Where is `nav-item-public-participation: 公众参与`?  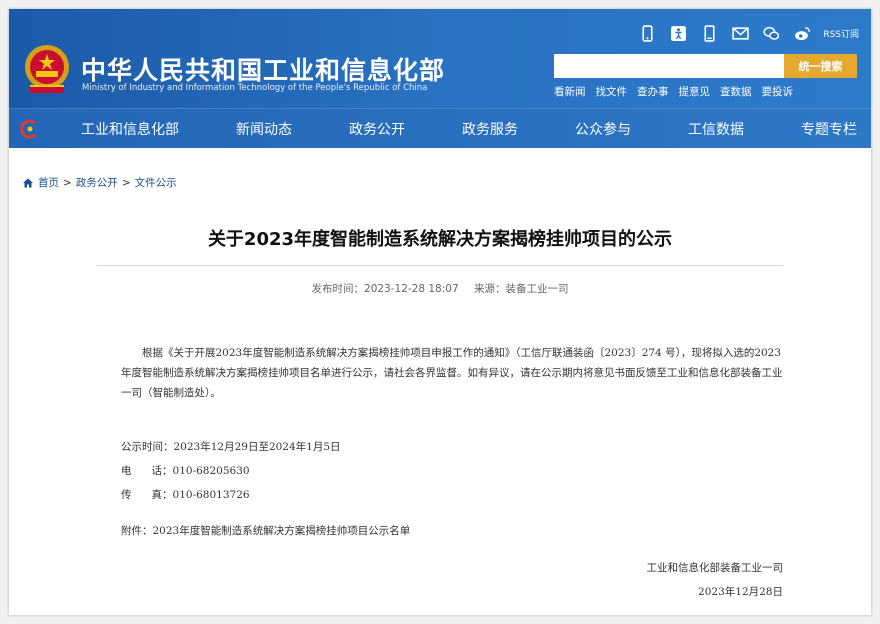
nav-item-public-participation: 公众参与 is located at coordinates (603, 129).